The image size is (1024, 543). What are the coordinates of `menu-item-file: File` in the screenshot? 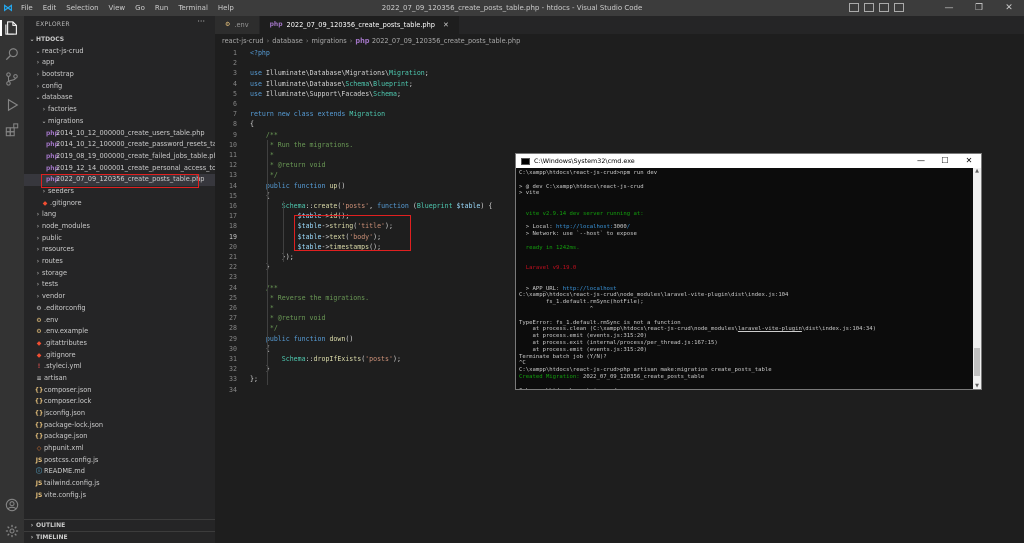 It's located at (27, 8).